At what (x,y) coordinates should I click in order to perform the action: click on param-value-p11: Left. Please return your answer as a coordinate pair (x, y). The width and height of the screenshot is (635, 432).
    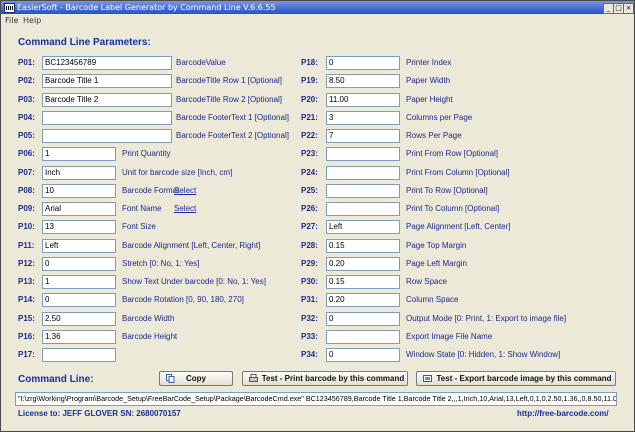
    Looking at the image, I should click on (79, 246).